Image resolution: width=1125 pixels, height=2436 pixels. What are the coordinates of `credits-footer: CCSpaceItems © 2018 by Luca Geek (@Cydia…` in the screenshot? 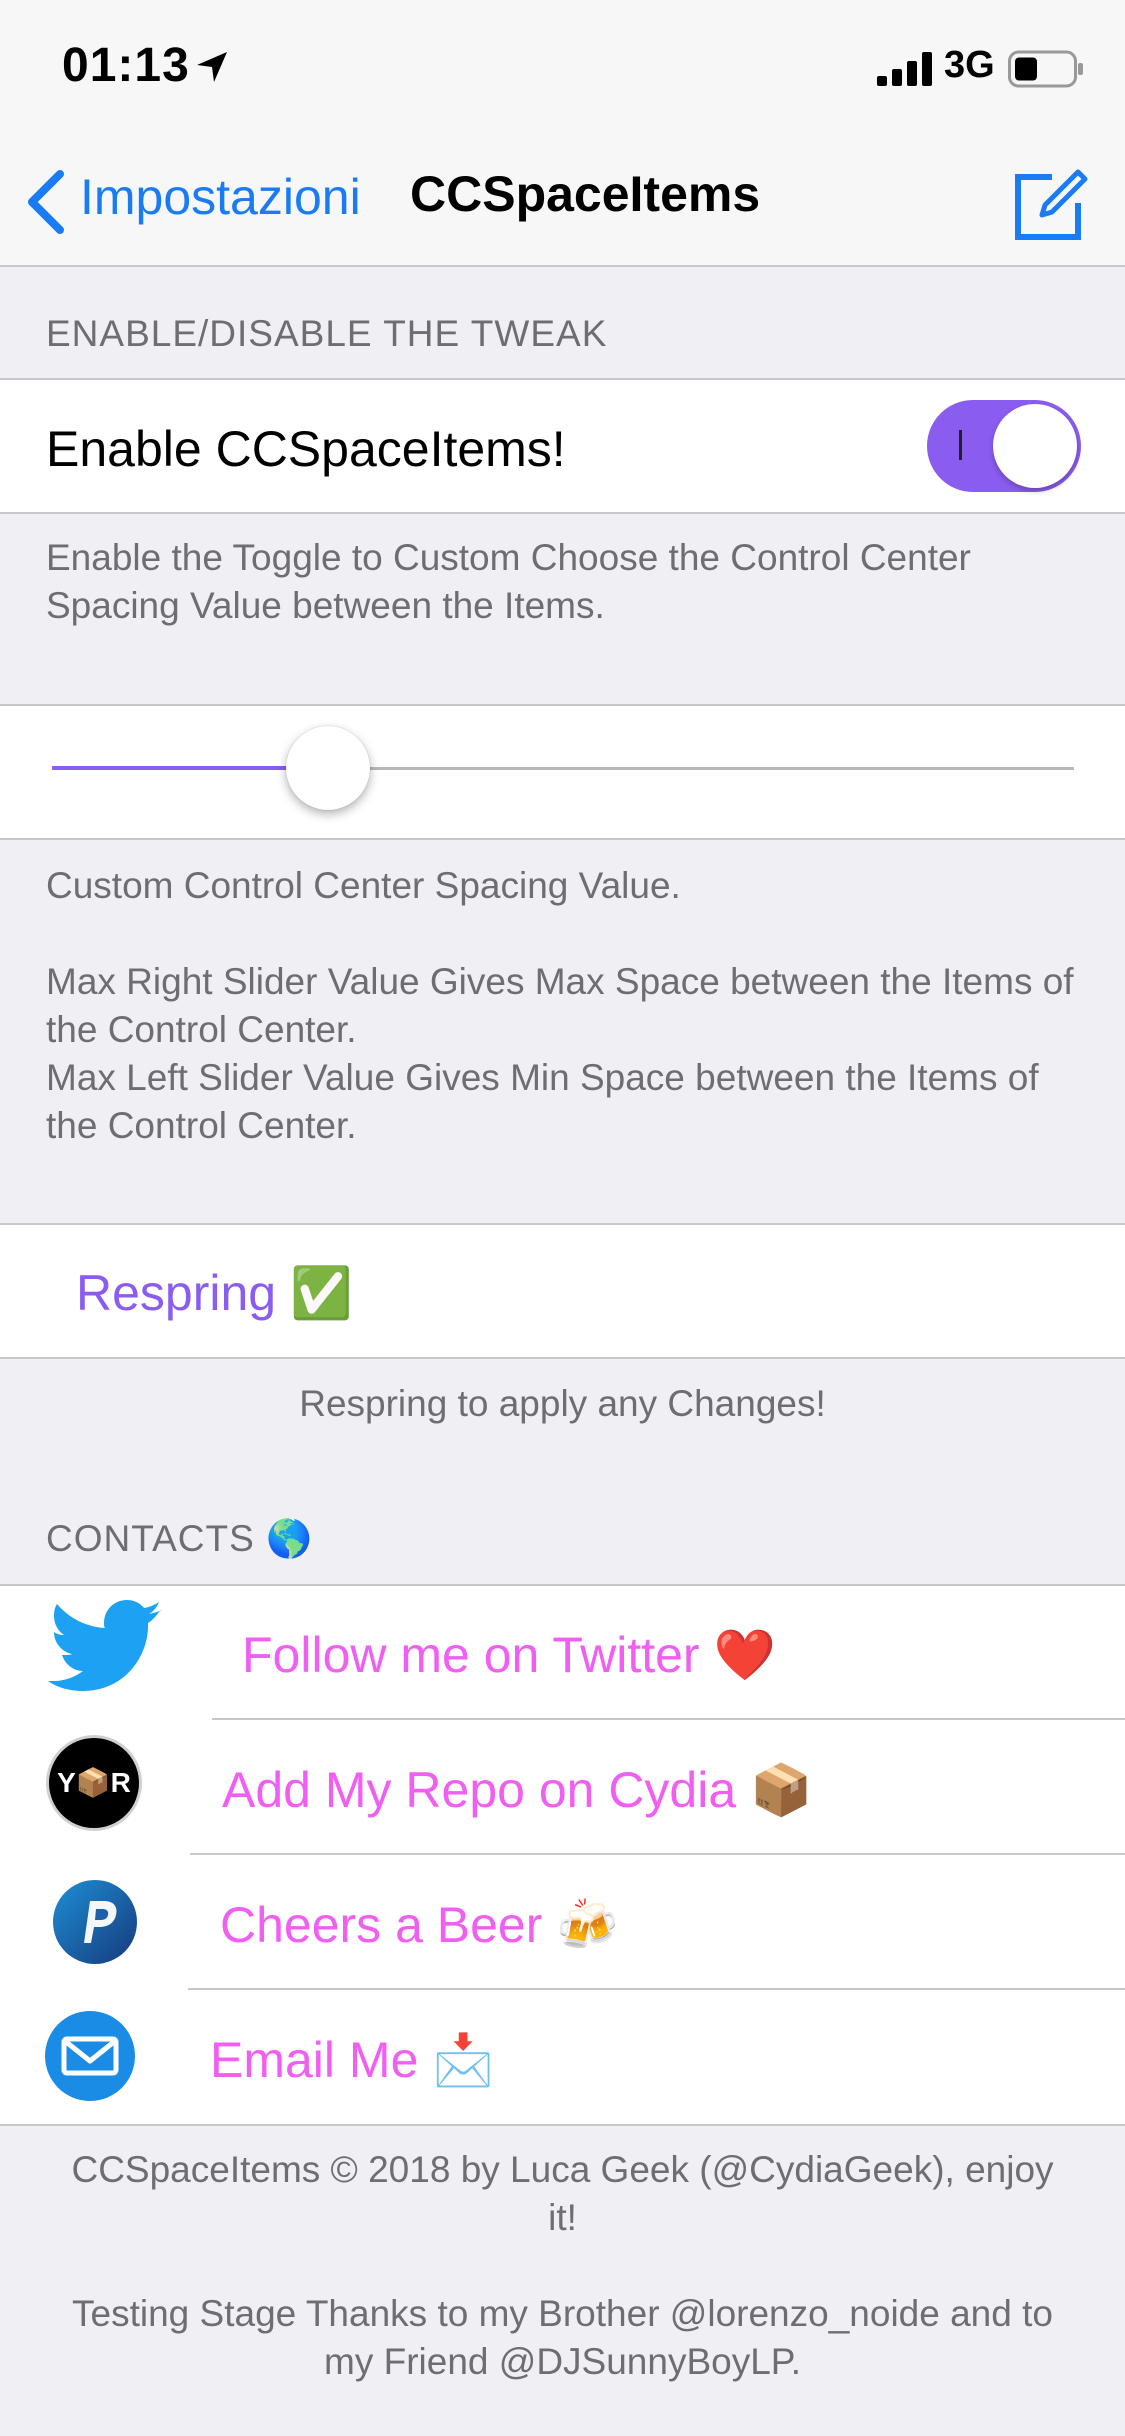 It's located at (562, 2193).